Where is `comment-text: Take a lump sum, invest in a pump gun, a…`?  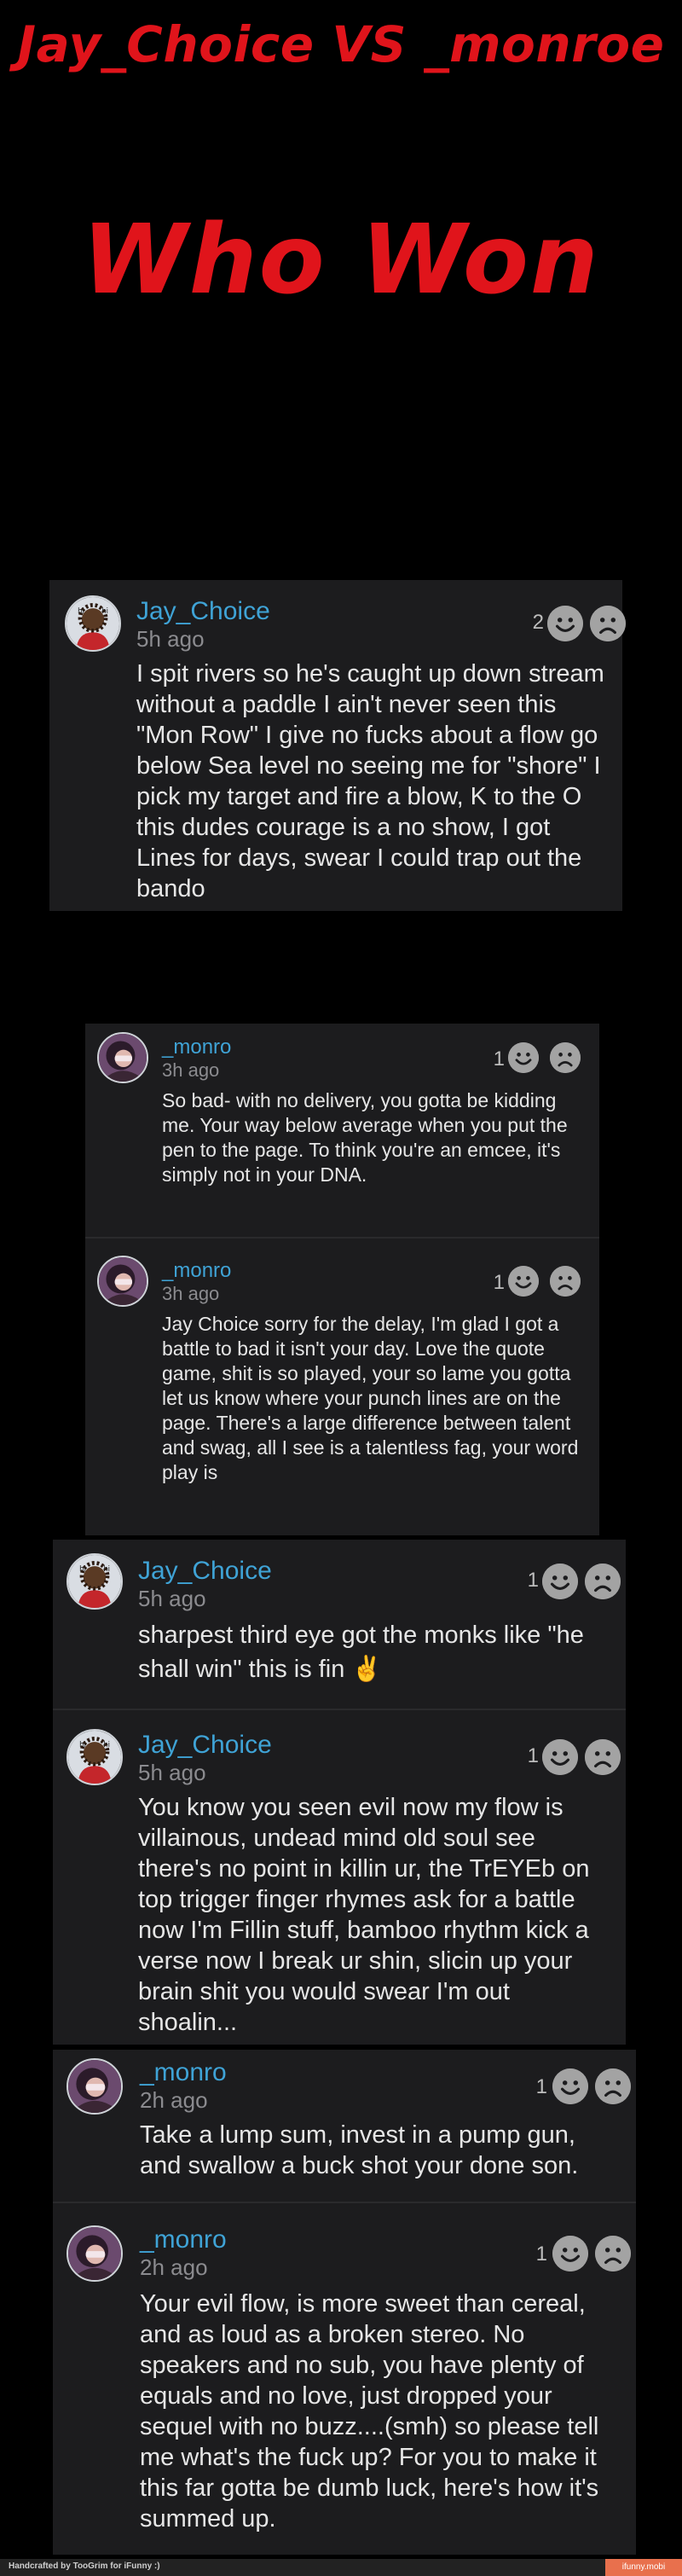
comment-text: Take a lump sum, invest in a pump gun, a… is located at coordinates (360, 2150).